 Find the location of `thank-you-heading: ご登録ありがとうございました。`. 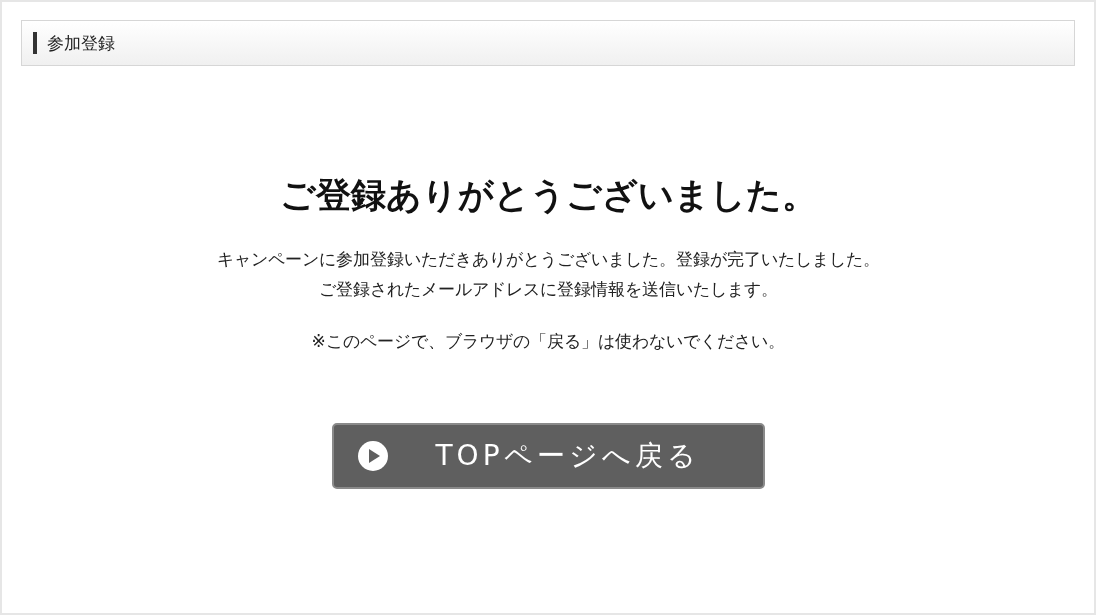

thank-you-heading: ご登録ありがとうございました。 is located at coordinates (548, 195).